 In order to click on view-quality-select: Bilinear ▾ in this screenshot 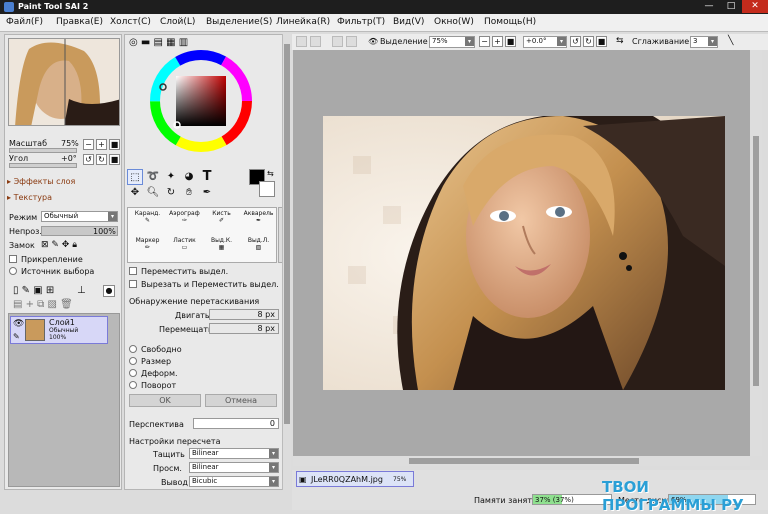, I will do `click(234, 467)`.